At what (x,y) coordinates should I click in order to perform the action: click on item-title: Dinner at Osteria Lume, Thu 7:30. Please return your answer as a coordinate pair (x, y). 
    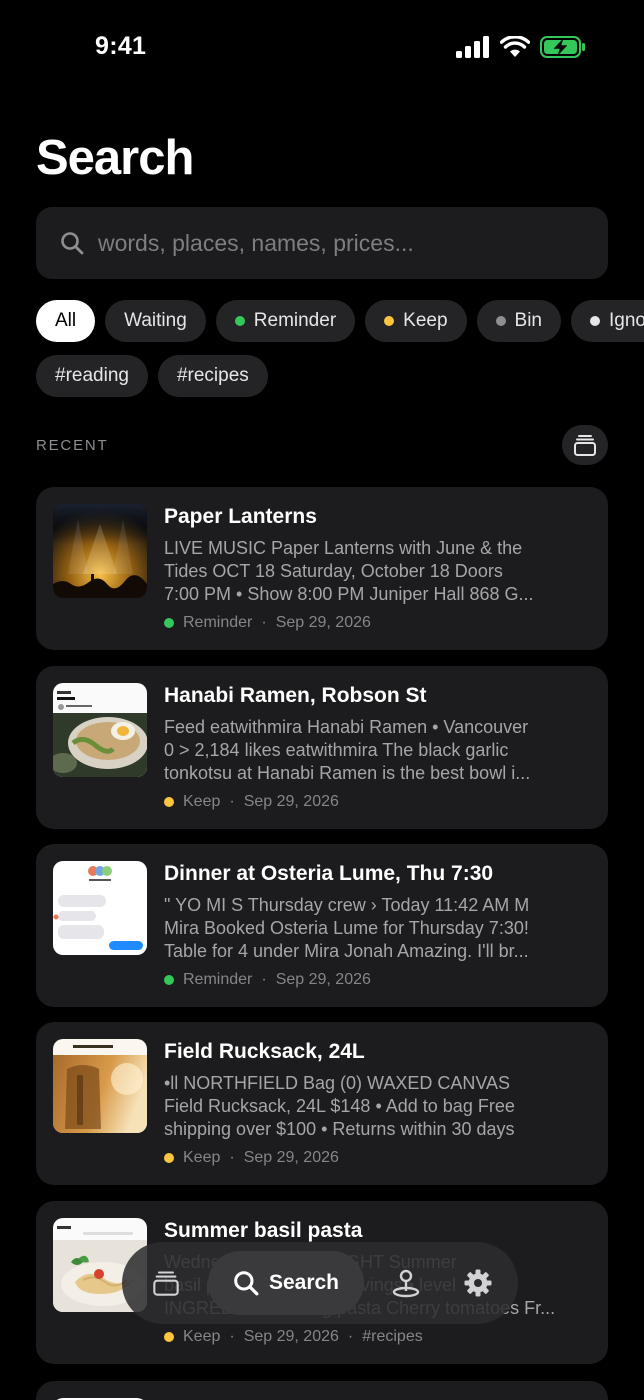
    Looking at the image, I should click on (329, 873).